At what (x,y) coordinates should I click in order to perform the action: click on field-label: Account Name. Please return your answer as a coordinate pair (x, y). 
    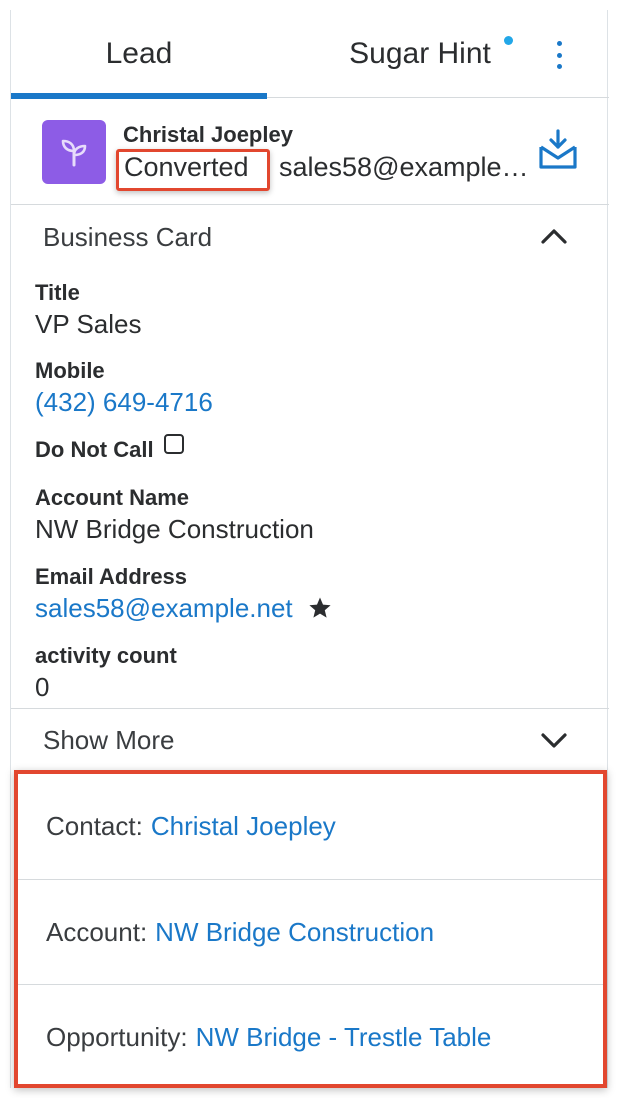
    Looking at the image, I should click on (112, 497).